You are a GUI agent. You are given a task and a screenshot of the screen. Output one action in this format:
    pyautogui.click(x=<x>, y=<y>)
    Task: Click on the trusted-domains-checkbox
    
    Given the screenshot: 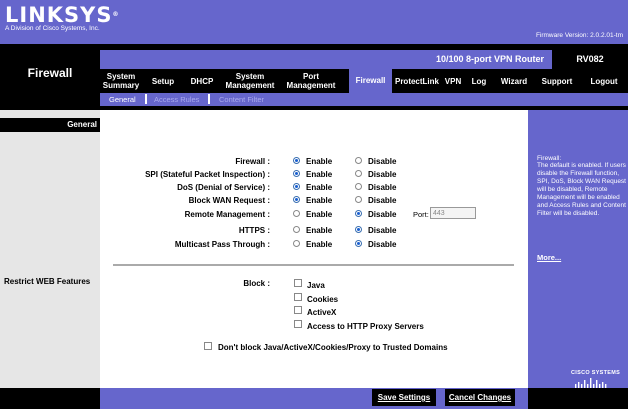 What is the action you would take?
    pyautogui.click(x=208, y=346)
    